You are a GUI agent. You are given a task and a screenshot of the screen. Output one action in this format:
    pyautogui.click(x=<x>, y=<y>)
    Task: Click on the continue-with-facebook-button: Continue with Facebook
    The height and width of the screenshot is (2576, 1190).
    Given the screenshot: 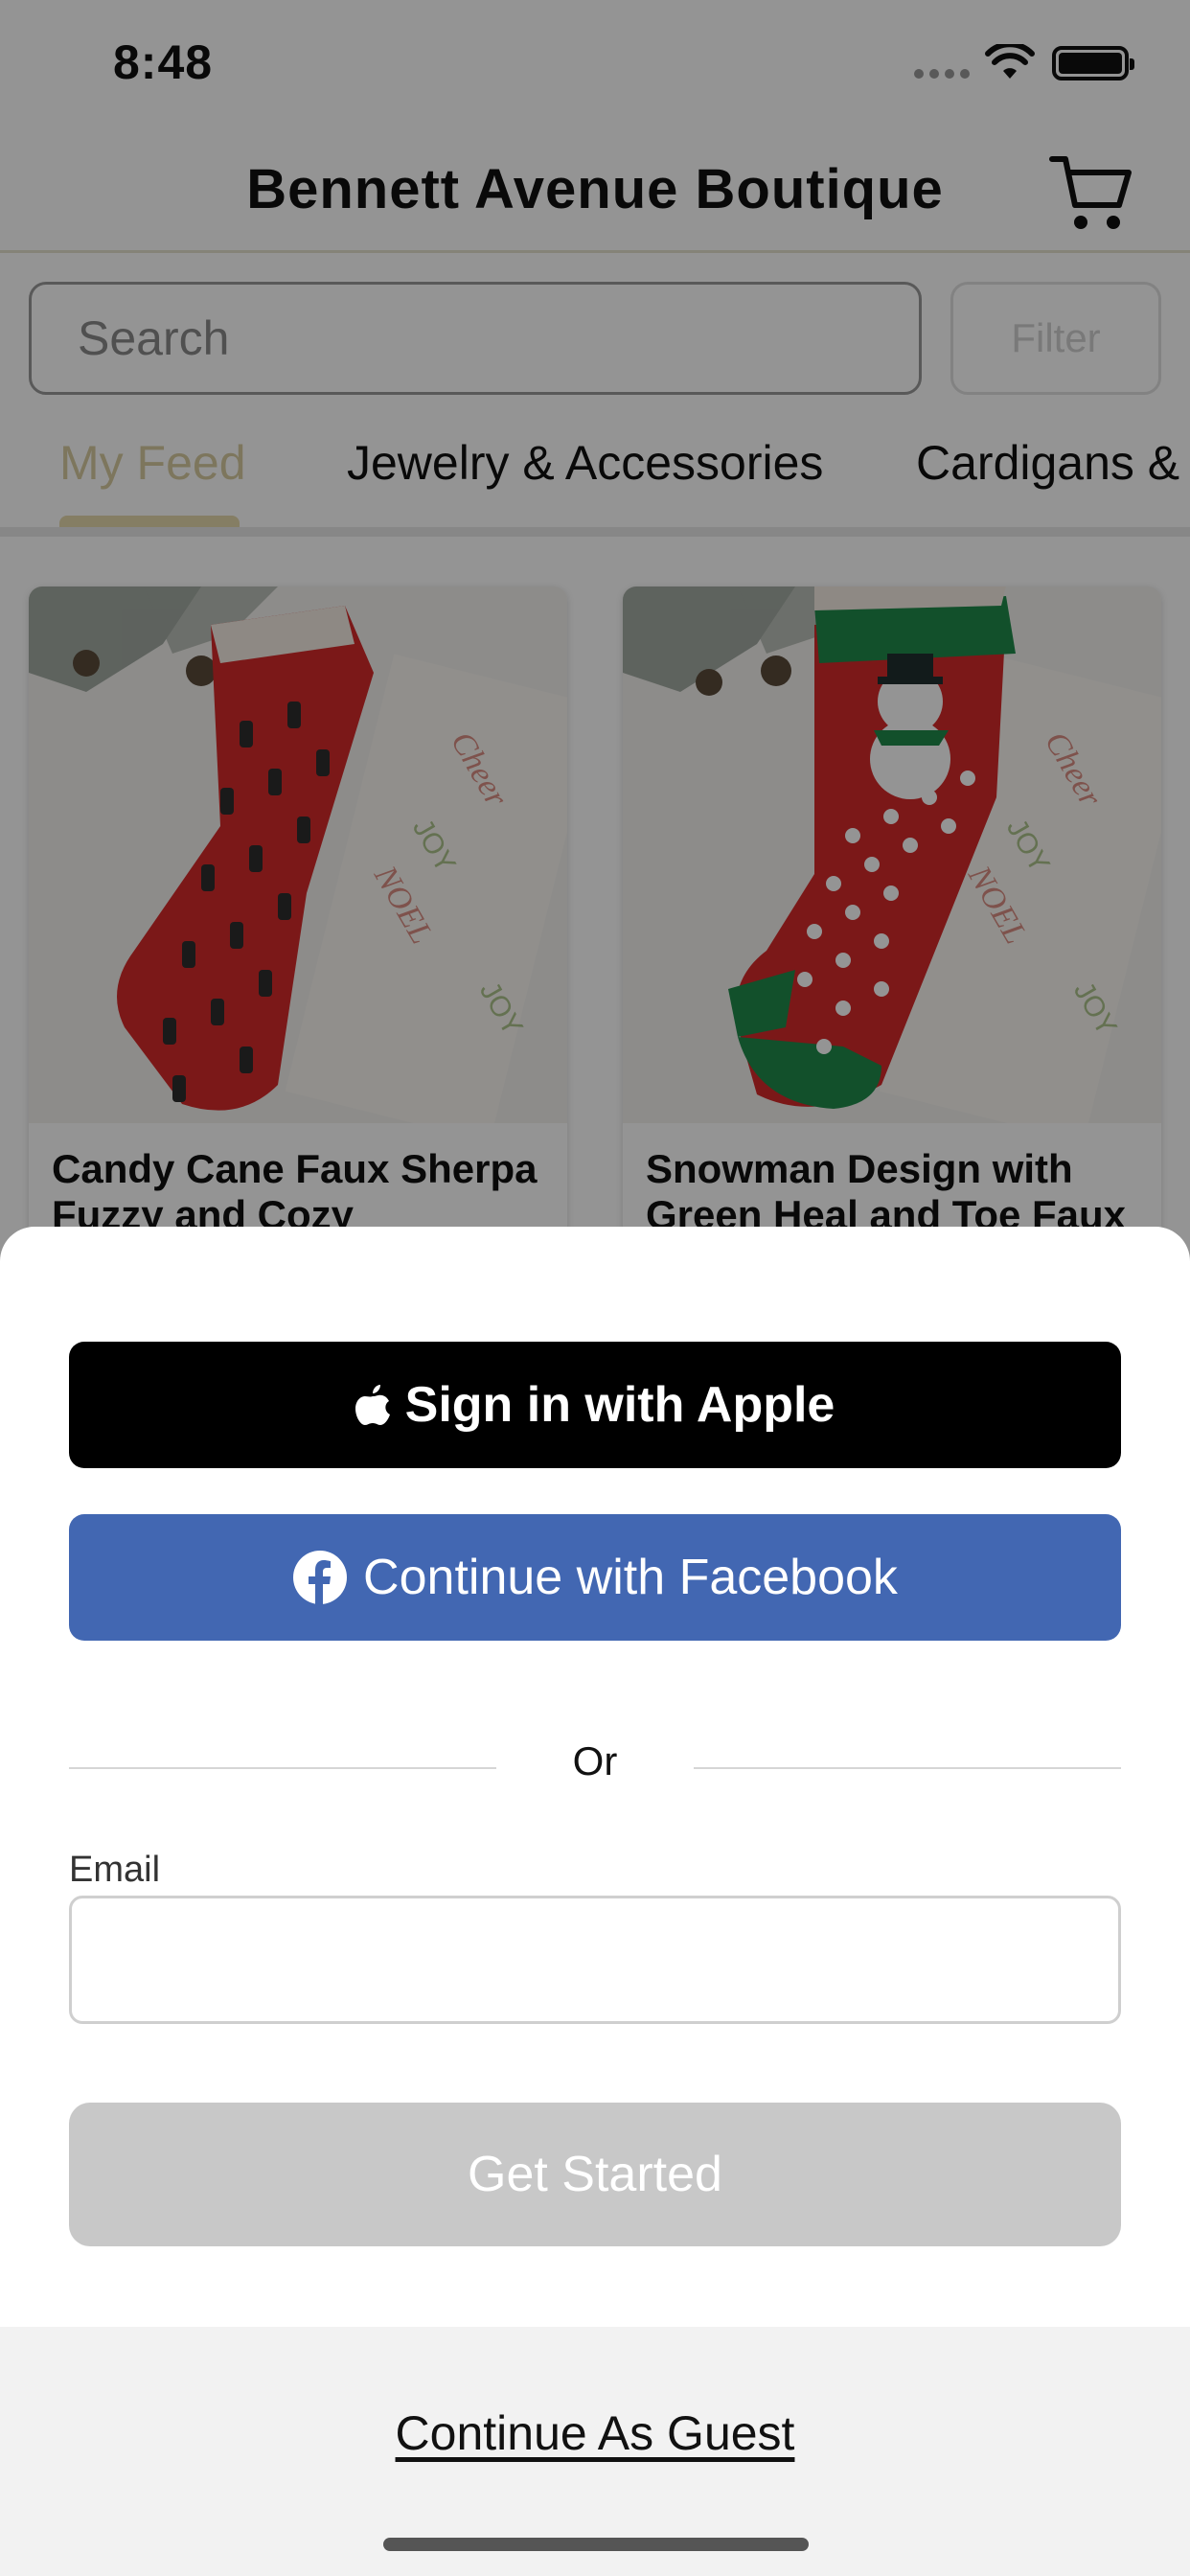 What is the action you would take?
    pyautogui.click(x=595, y=1577)
    